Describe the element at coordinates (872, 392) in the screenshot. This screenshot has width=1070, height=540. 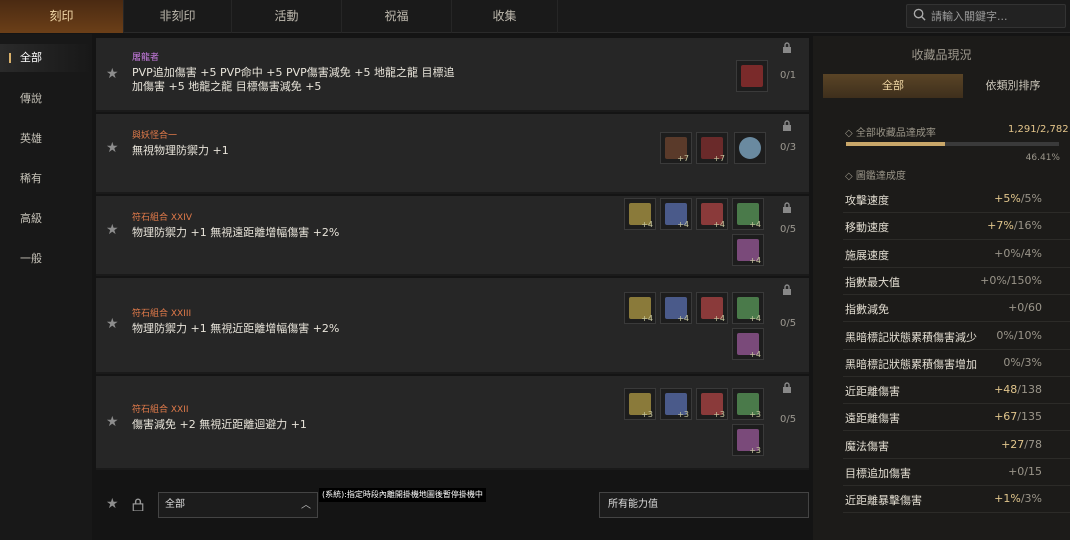
I see `stat-name: 近距離傷害` at that location.